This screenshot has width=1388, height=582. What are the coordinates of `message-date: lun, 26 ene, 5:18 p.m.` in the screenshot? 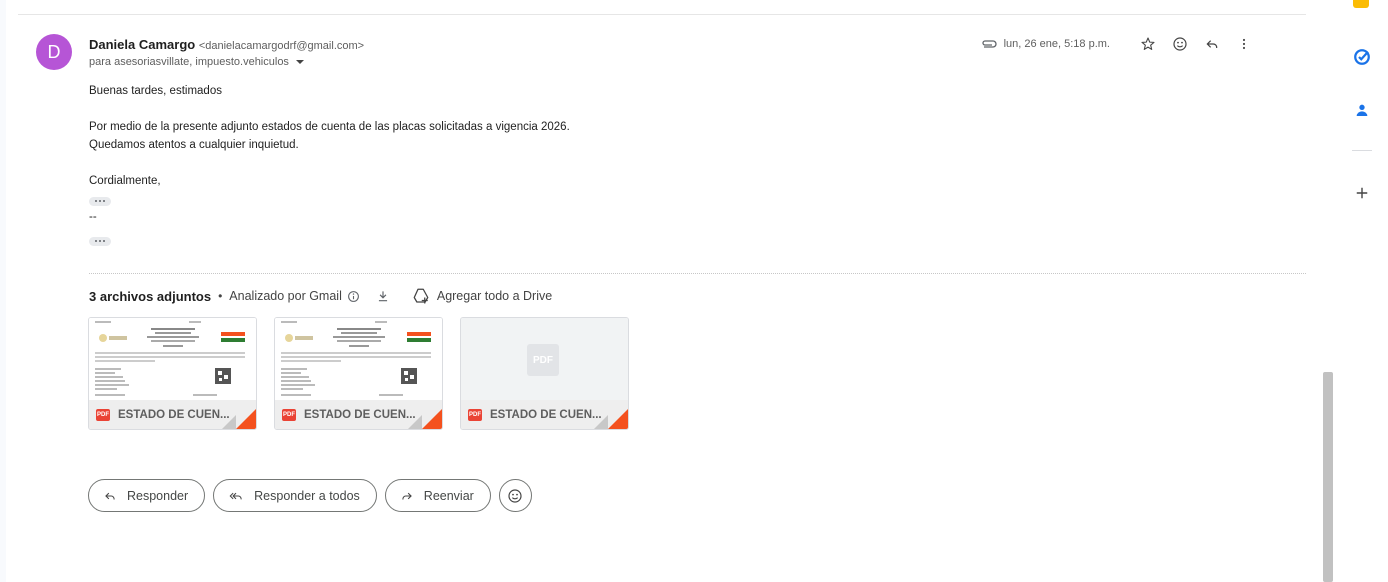 It's located at (1056, 44).